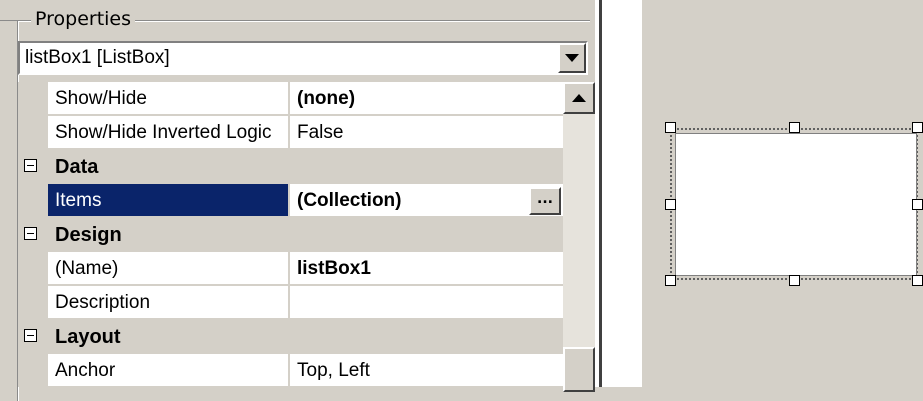 The image size is (923, 401). What do you see at coordinates (670, 280) in the screenshot?
I see `resize-handle-sw` at bounding box center [670, 280].